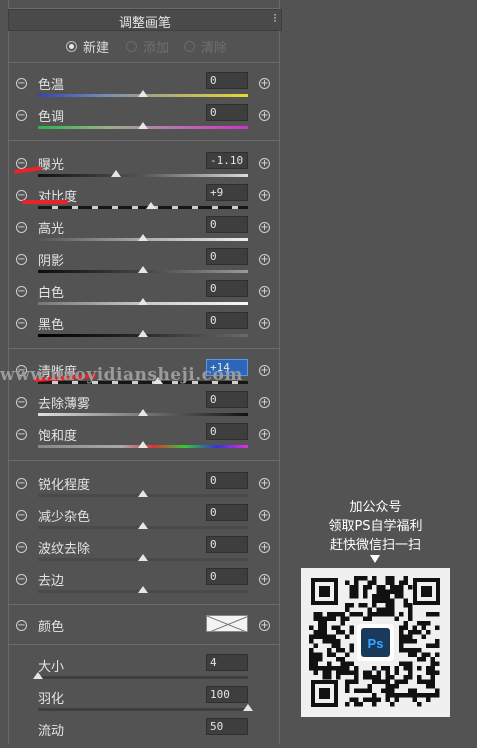  Describe the element at coordinates (227, 399) in the screenshot. I see `dehaze-value-input: 0` at that location.